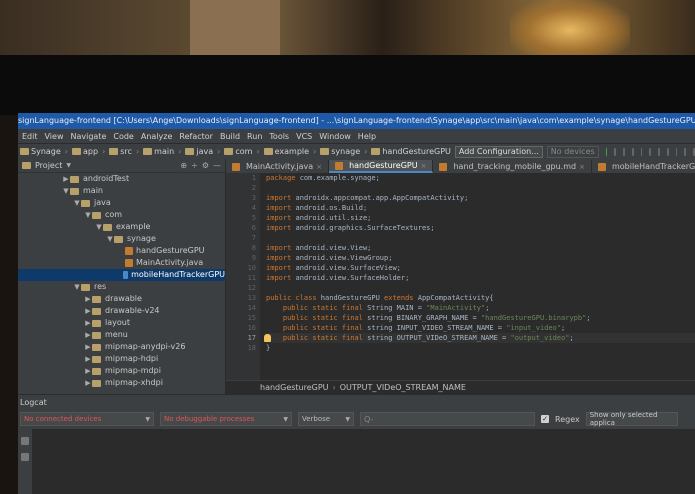 Image resolution: width=695 pixels, height=494 pixels. Describe the element at coordinates (631, 419) in the screenshot. I see `filter-dropdown: Show only selected applica` at that location.